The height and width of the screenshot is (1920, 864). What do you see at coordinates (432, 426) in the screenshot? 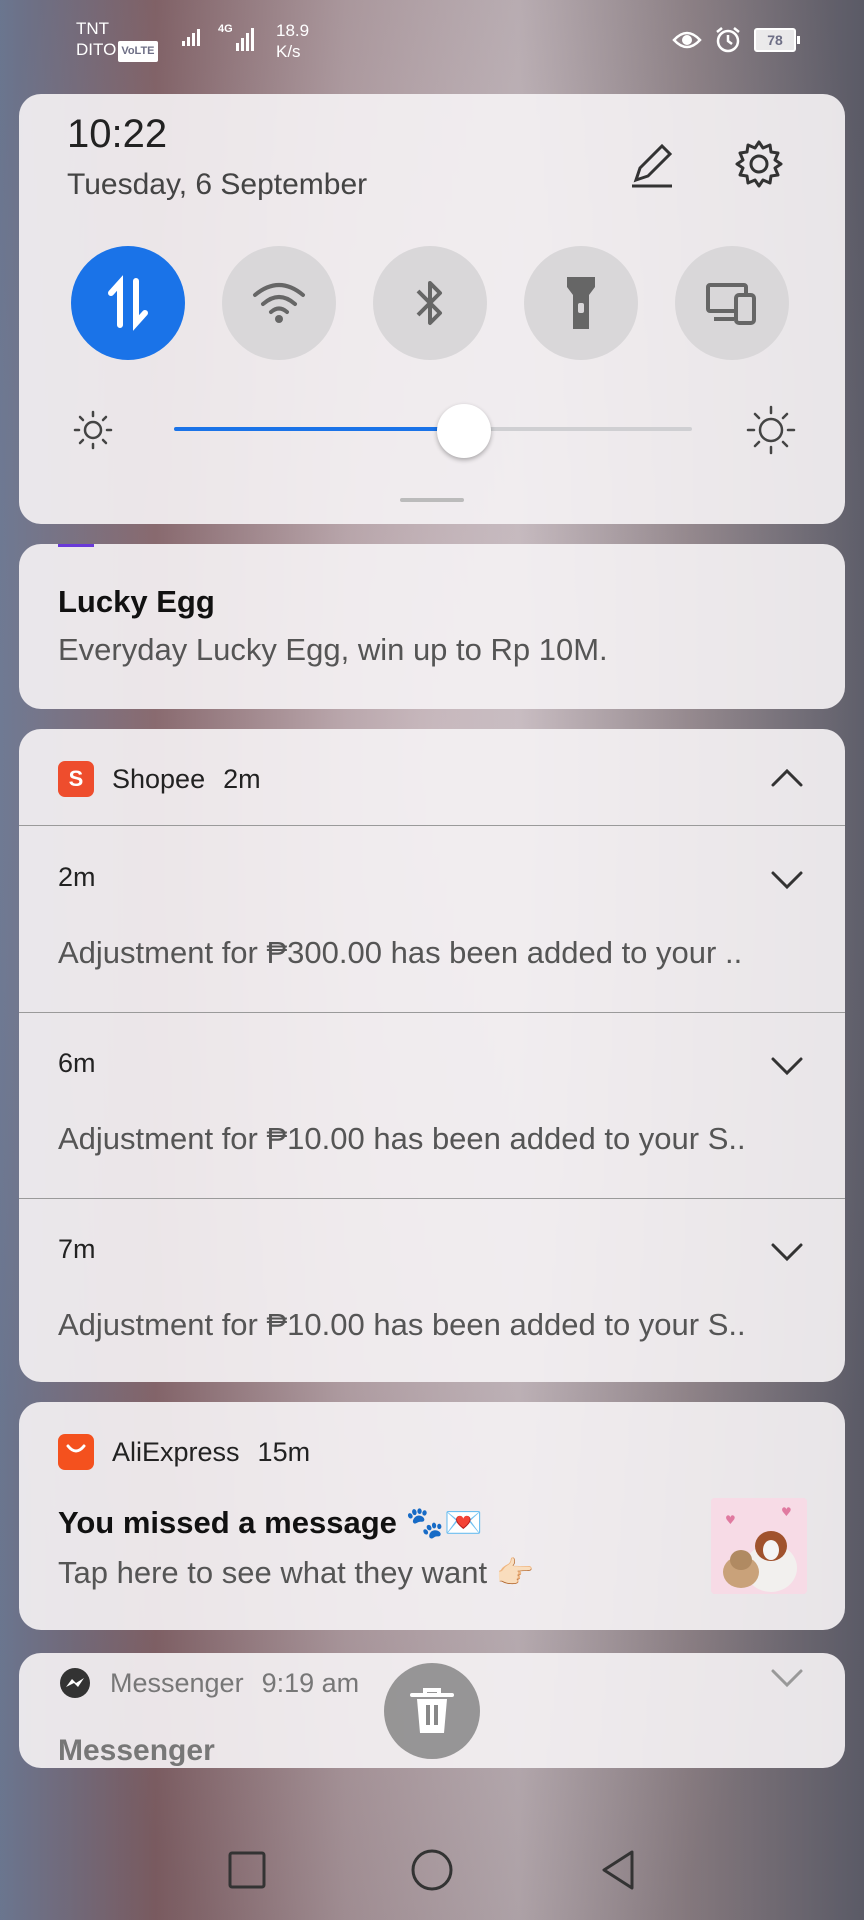
I see `brightness-slider` at bounding box center [432, 426].